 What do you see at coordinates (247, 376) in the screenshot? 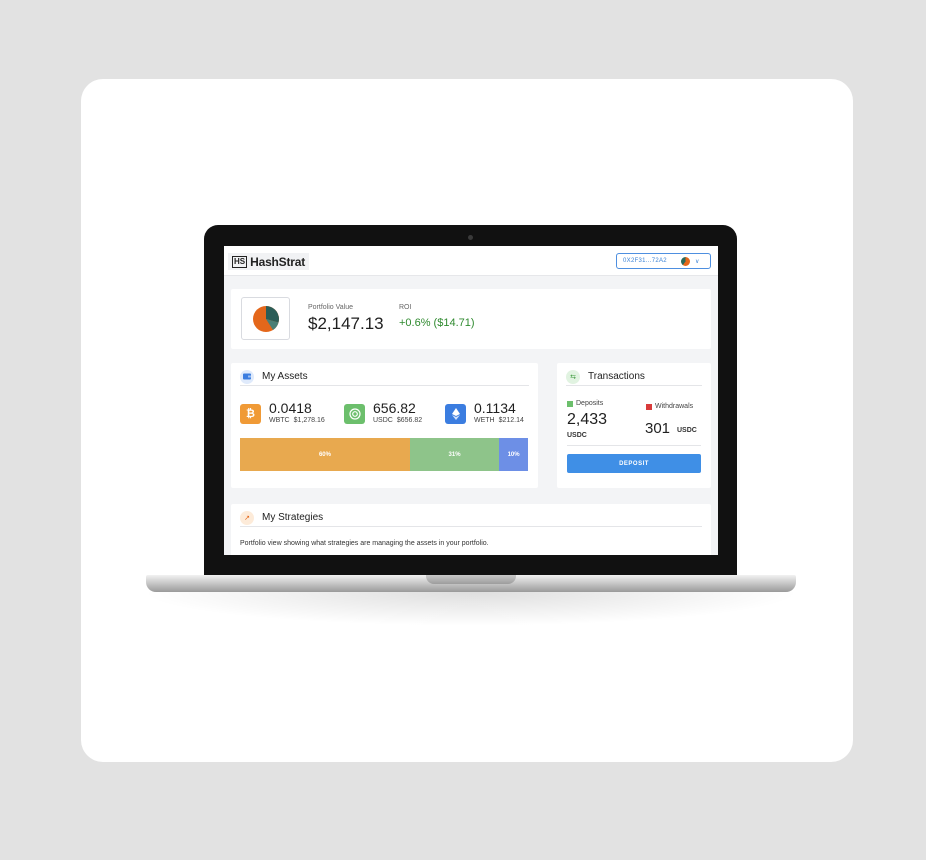
I see `wallet-icon` at bounding box center [247, 376].